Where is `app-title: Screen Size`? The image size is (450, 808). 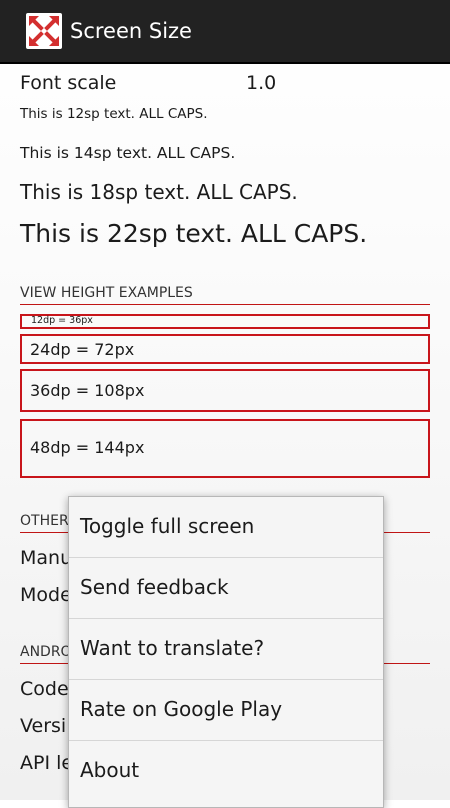 app-title: Screen Size is located at coordinates (131, 31).